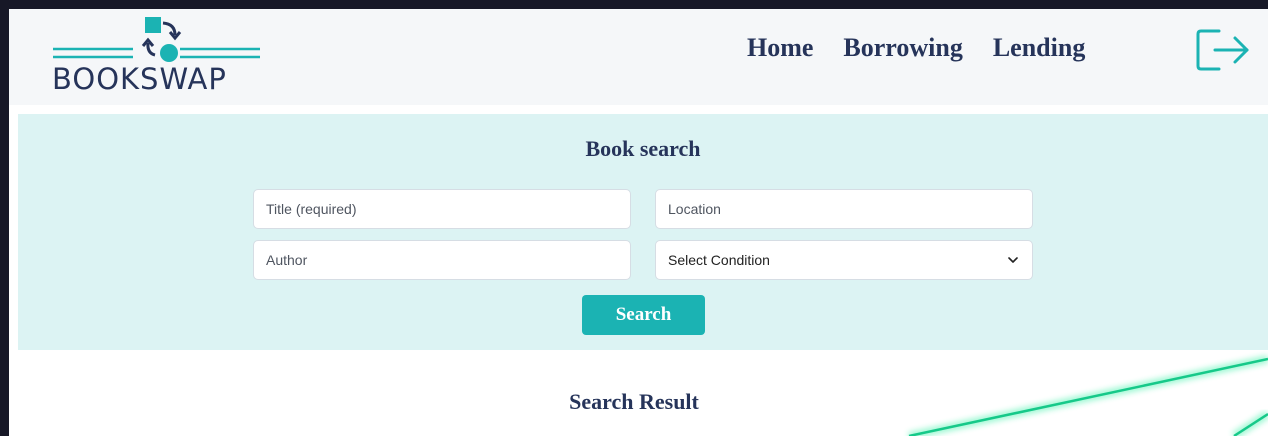  I want to click on nav-link-home: Home, so click(780, 48).